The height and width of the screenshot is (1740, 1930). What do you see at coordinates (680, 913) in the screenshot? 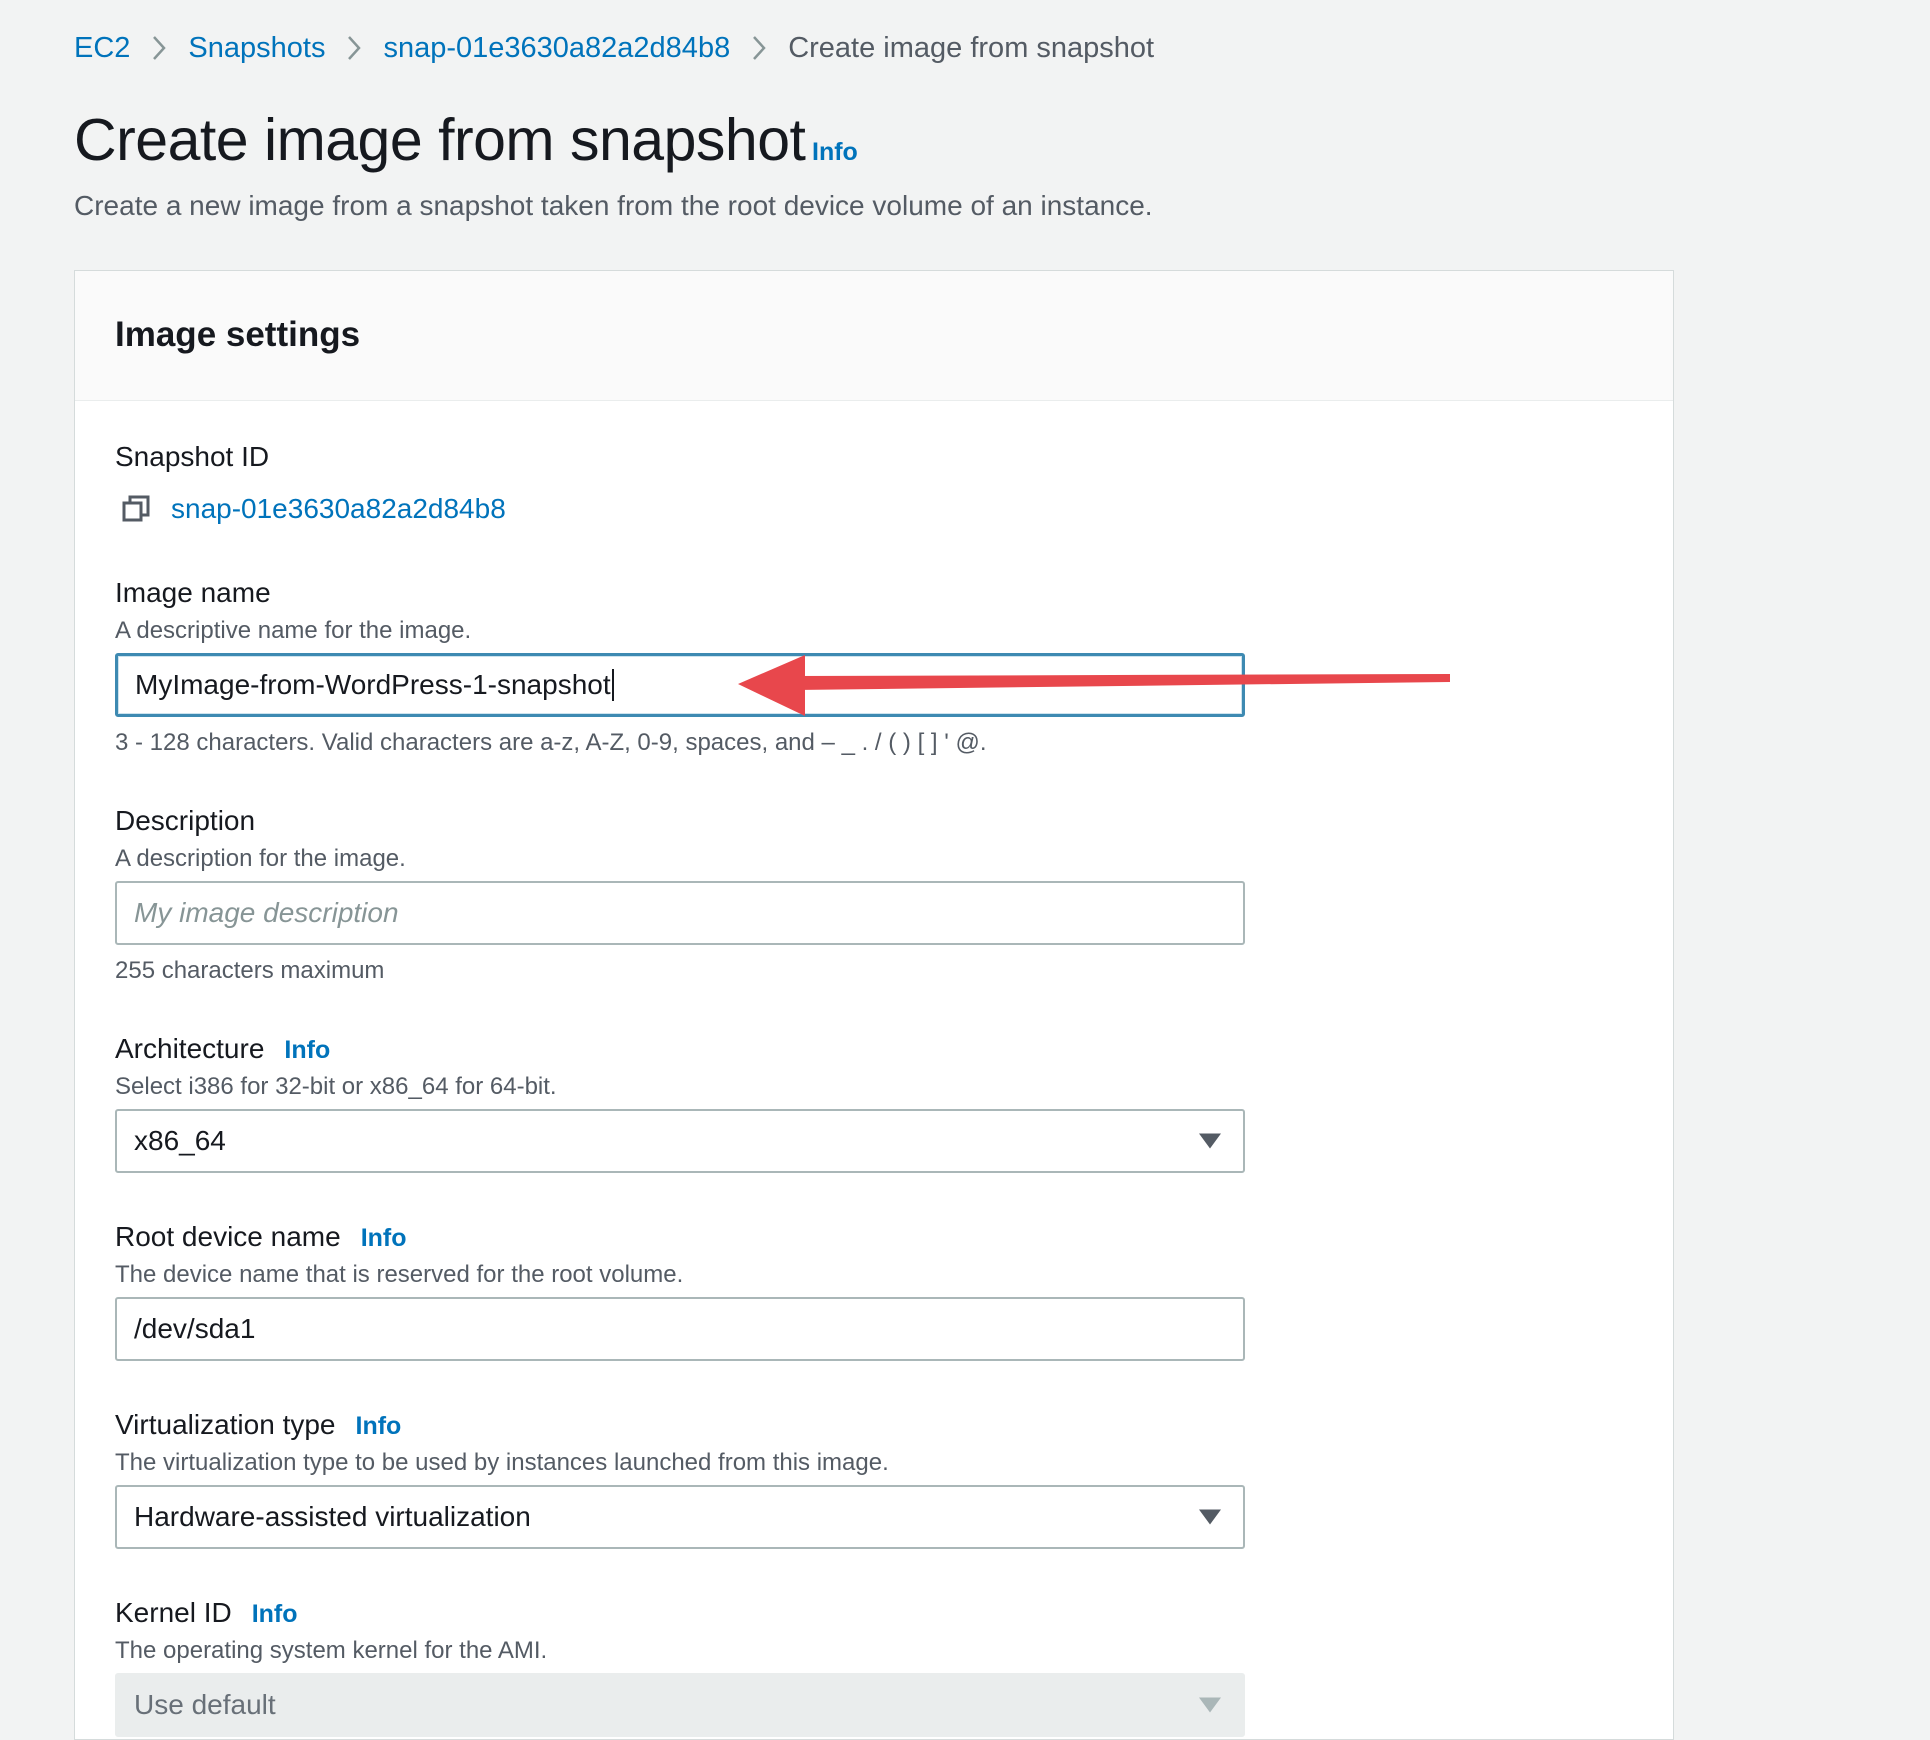
I see `description-input: My image description` at bounding box center [680, 913].